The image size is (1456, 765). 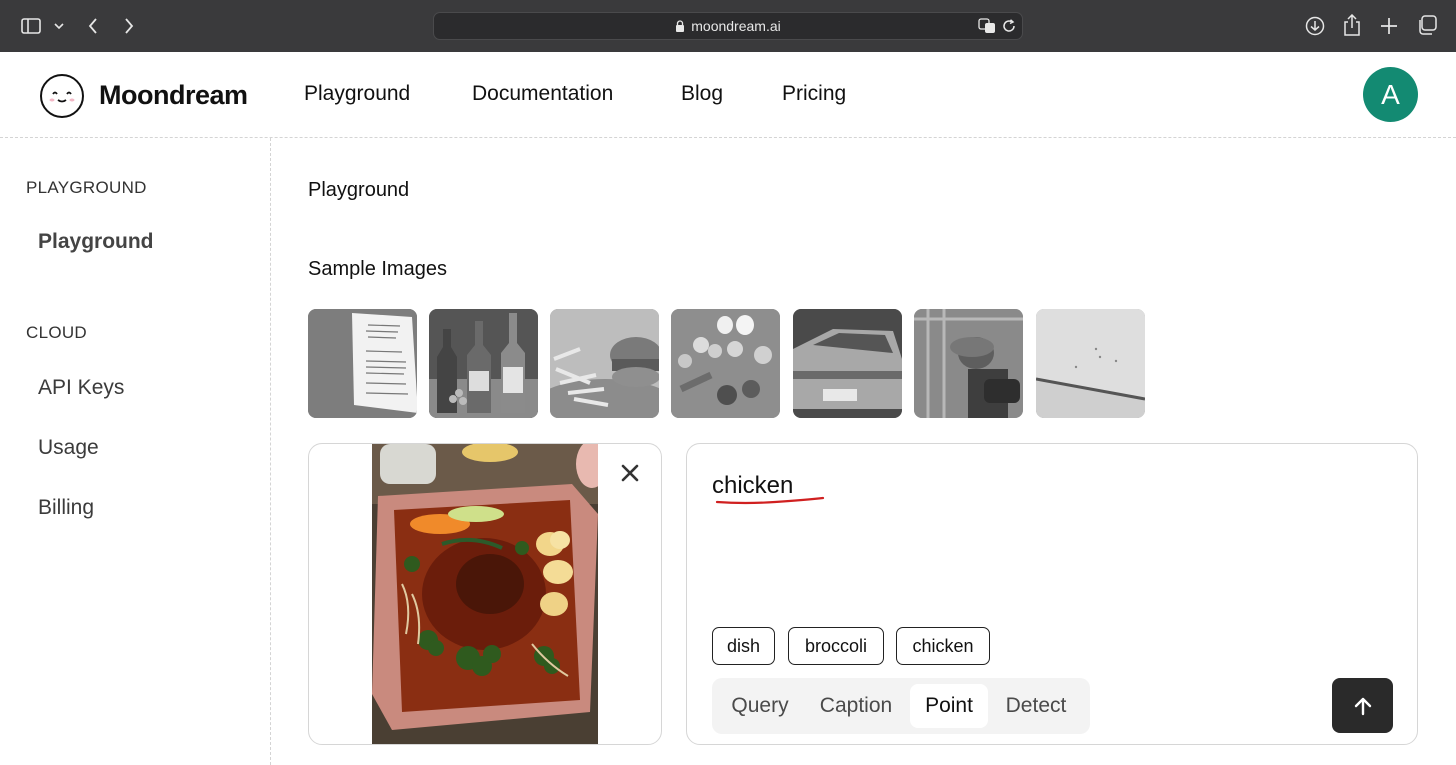 What do you see at coordinates (377, 269) in the screenshot?
I see `sample-images-heading: Sample Images` at bounding box center [377, 269].